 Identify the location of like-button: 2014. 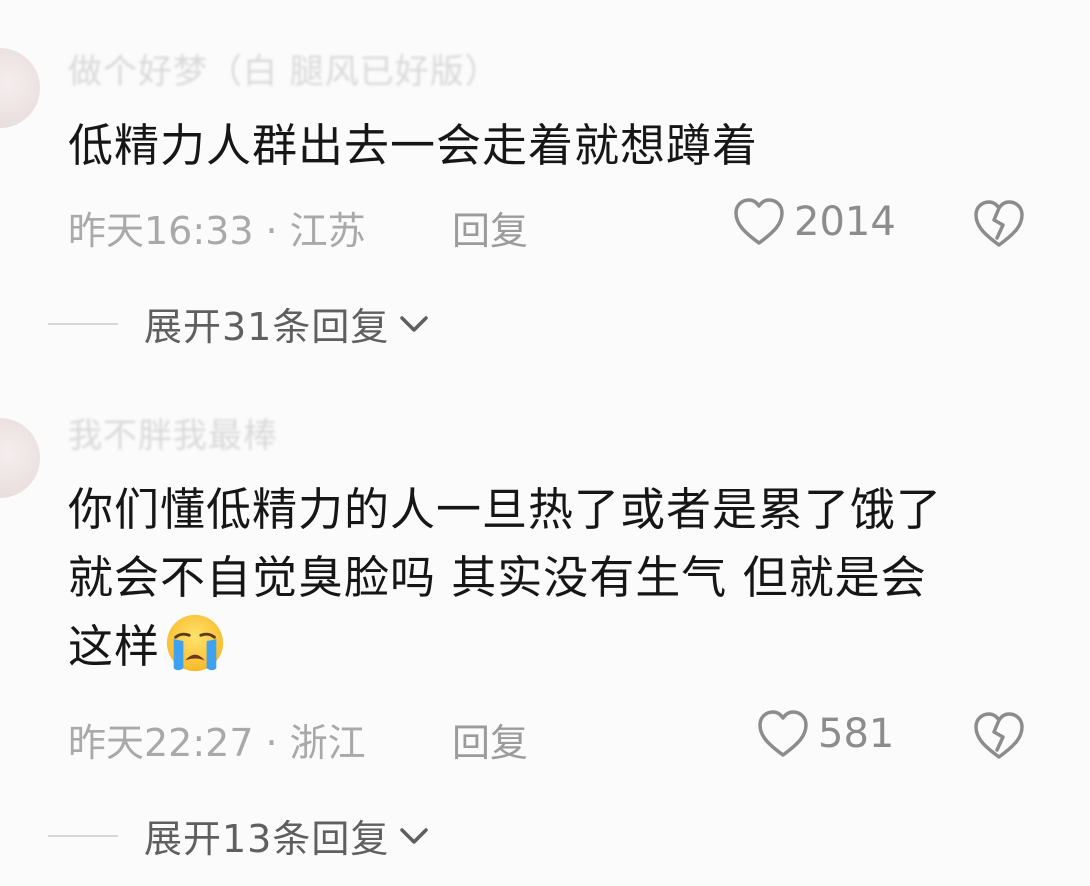
(814, 222).